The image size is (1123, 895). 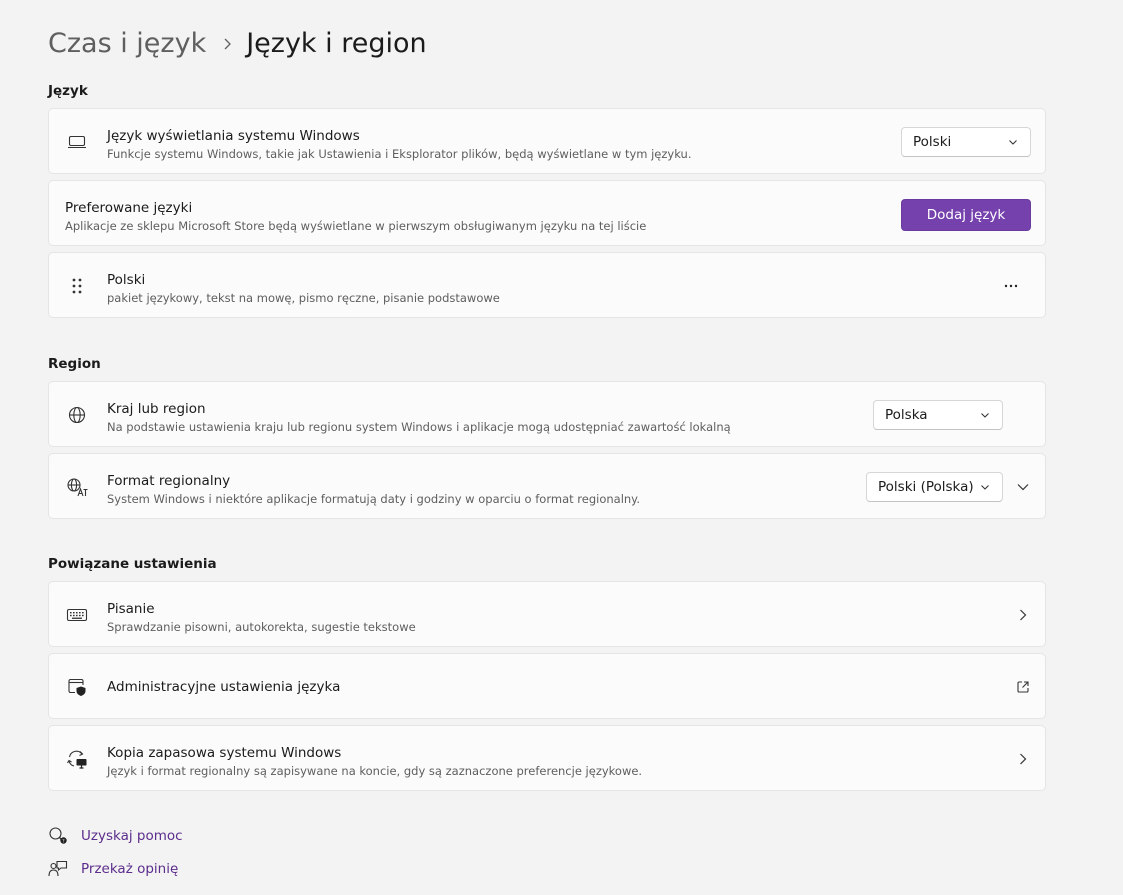 What do you see at coordinates (77, 487) in the screenshot?
I see `regional-format-icon` at bounding box center [77, 487].